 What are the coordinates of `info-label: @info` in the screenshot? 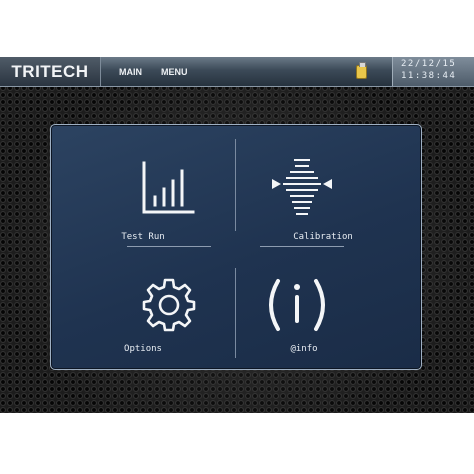 It's located at (304, 349).